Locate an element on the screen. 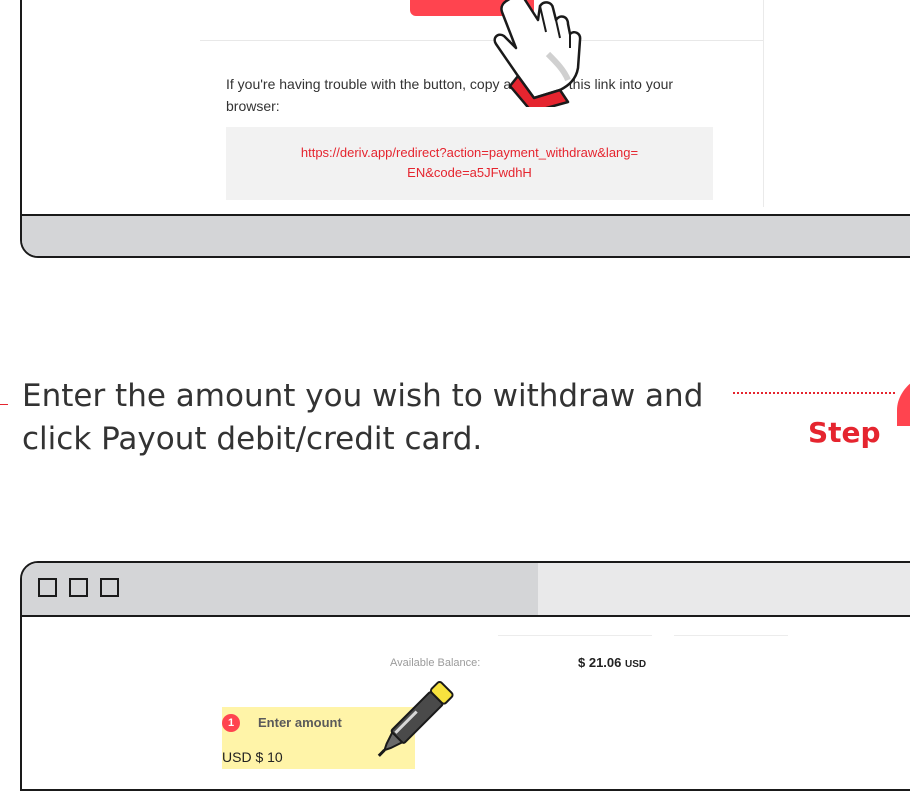 The height and width of the screenshot is (791, 910). amount-input: USD $ 10 is located at coordinates (252, 757).